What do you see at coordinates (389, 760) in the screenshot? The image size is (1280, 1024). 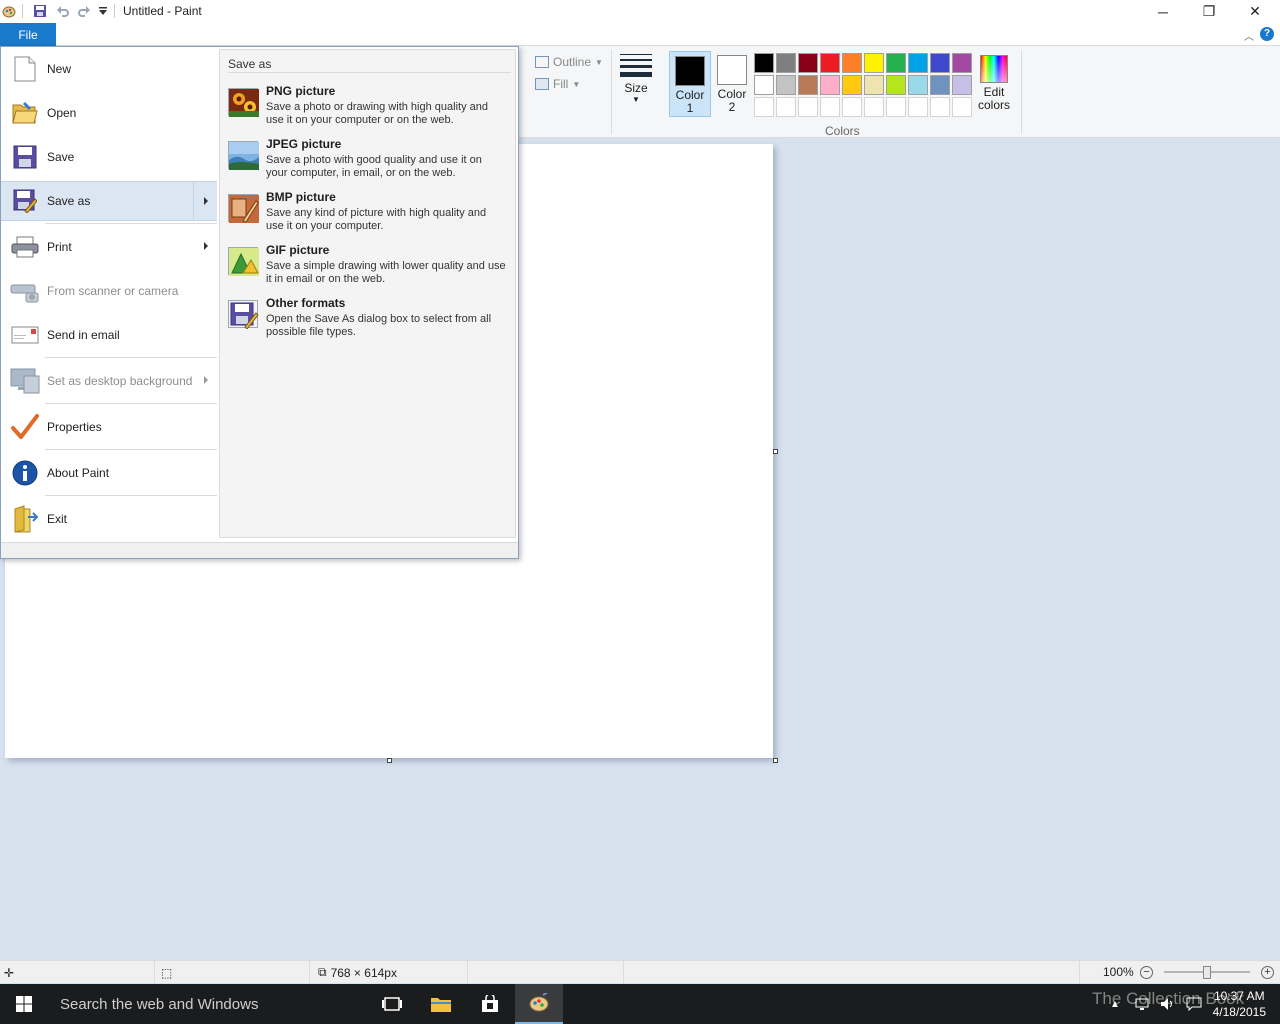 I see `resize-handle-bottom` at bounding box center [389, 760].